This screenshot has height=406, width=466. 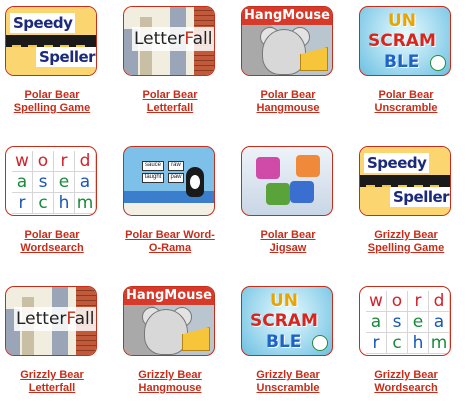 What do you see at coordinates (195, 182) in the screenshot?
I see `penguin-icon` at bounding box center [195, 182].